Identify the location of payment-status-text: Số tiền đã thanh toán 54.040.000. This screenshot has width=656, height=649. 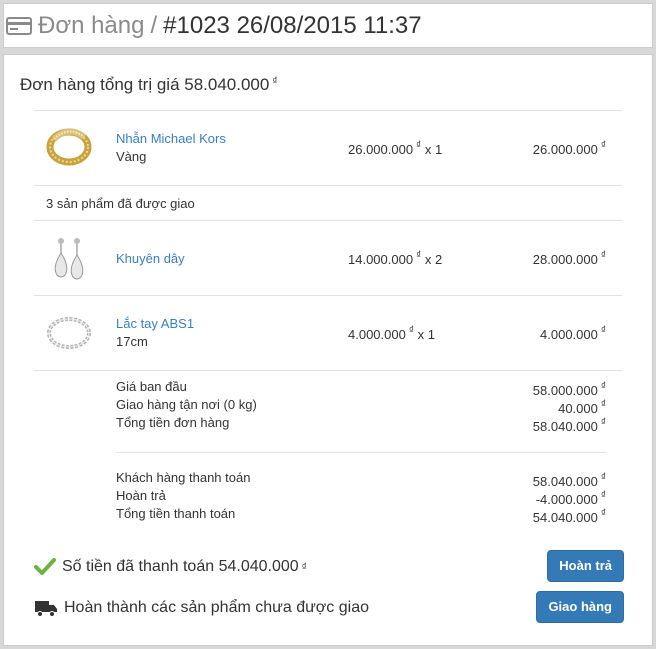
(180, 566).